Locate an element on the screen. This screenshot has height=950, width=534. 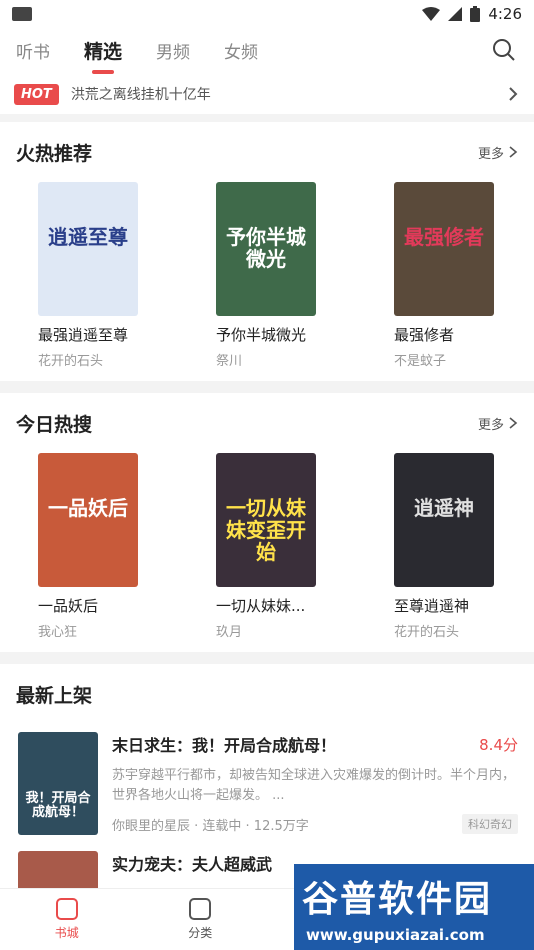
book-cover: 予你半城微光 is located at coordinates (266, 249).